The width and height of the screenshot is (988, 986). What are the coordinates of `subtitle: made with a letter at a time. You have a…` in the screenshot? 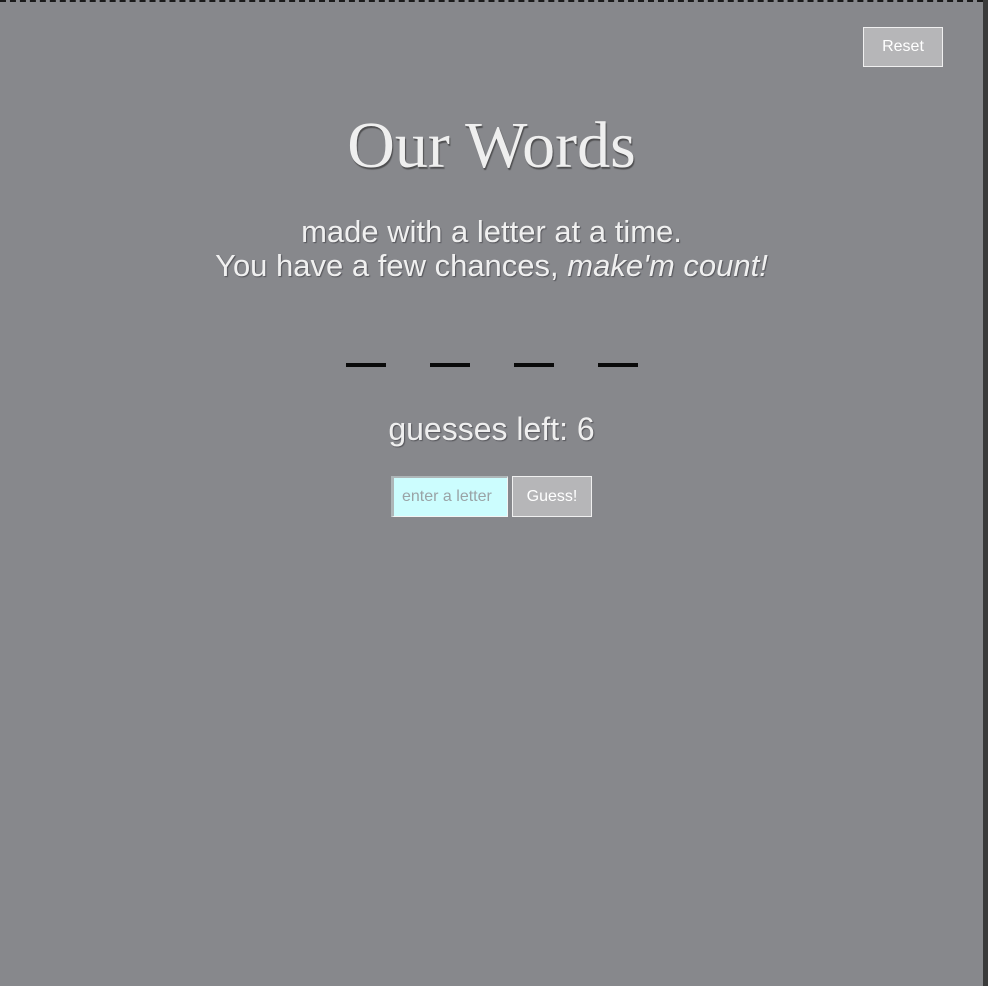 It's located at (491, 249).